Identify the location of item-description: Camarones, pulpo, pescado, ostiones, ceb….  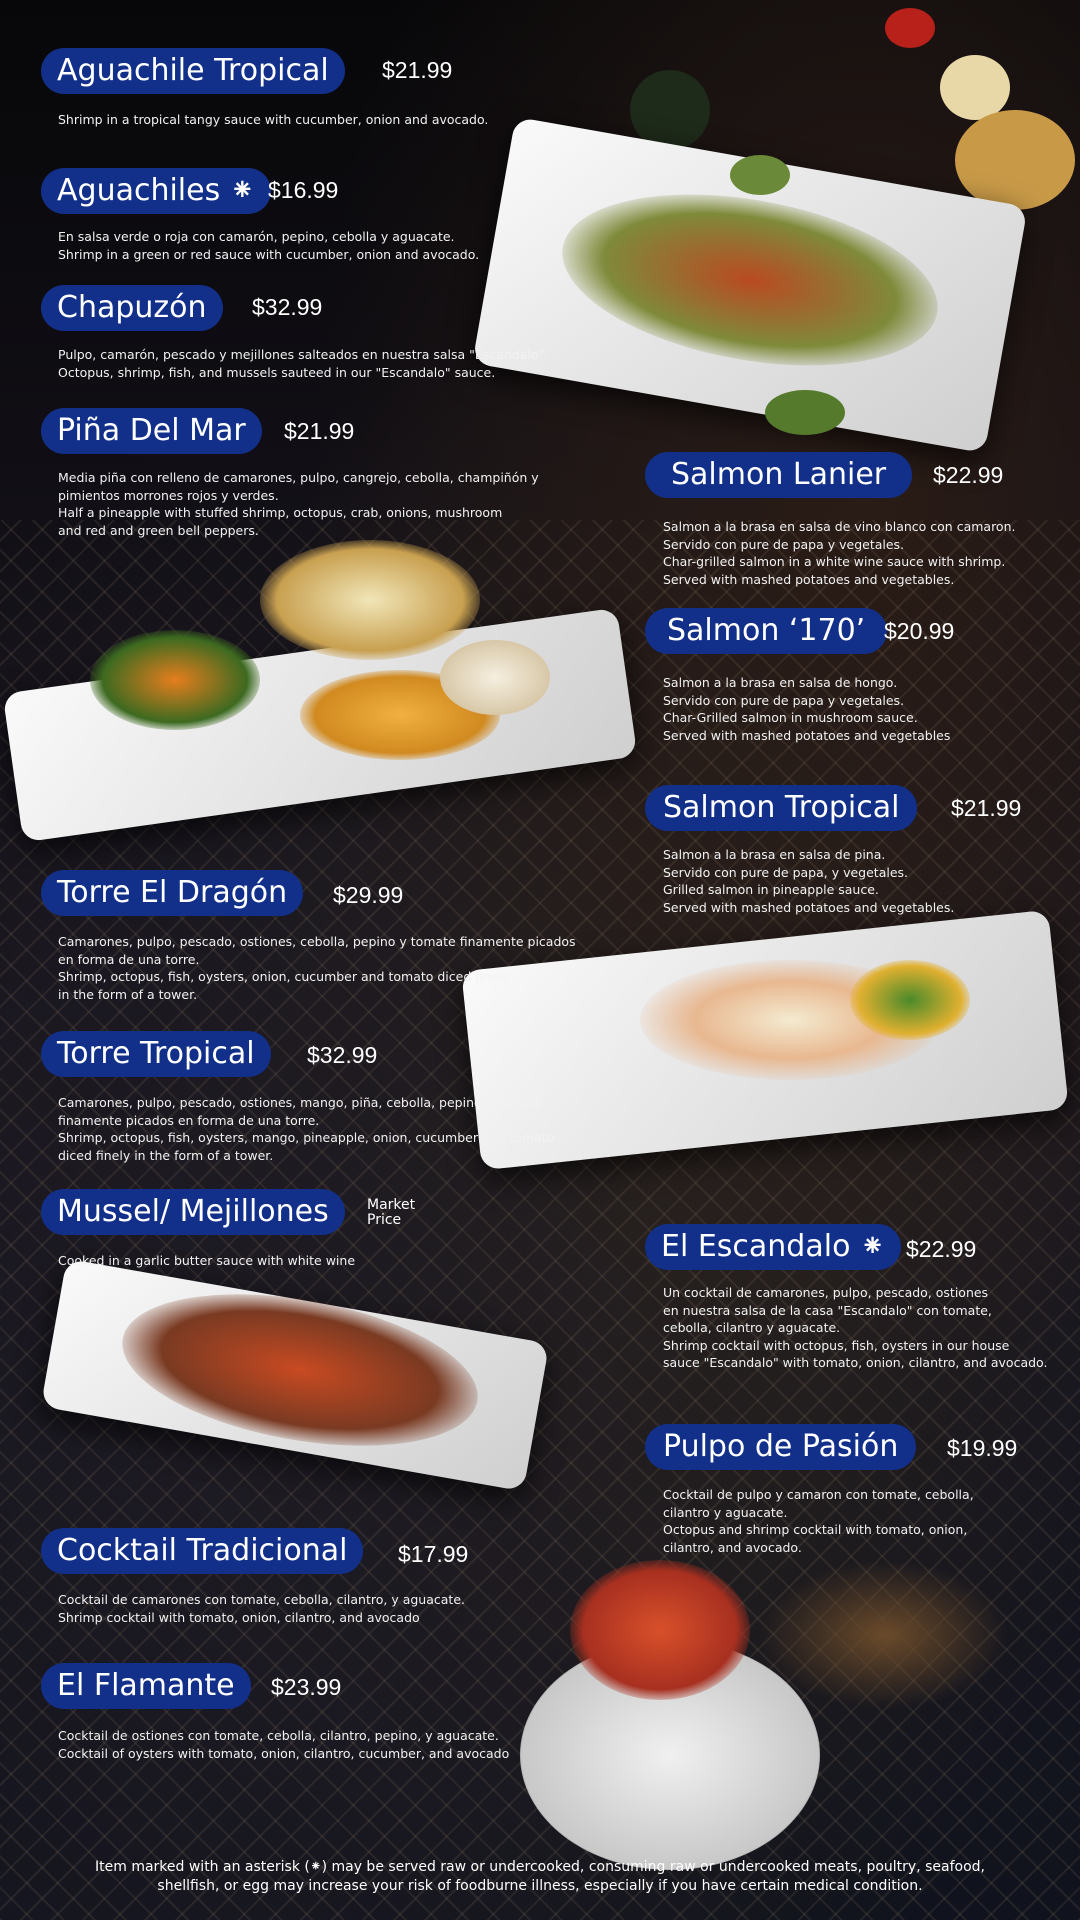
(317, 968).